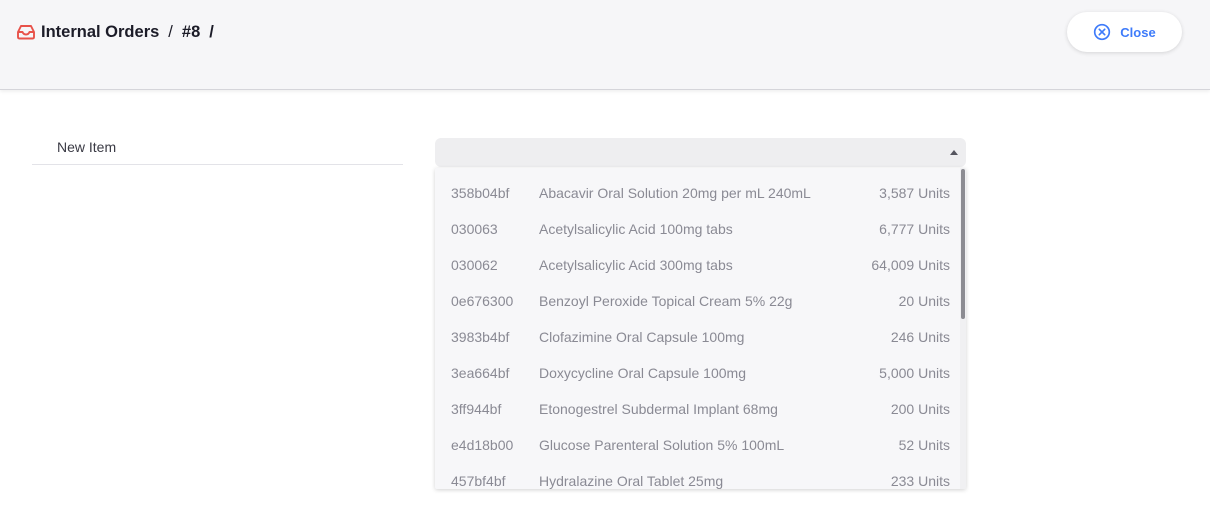 The height and width of the screenshot is (516, 1210). What do you see at coordinates (666, 301) in the screenshot?
I see `option-name: Benzoyl Peroxide Topical Cream 5% 22g` at bounding box center [666, 301].